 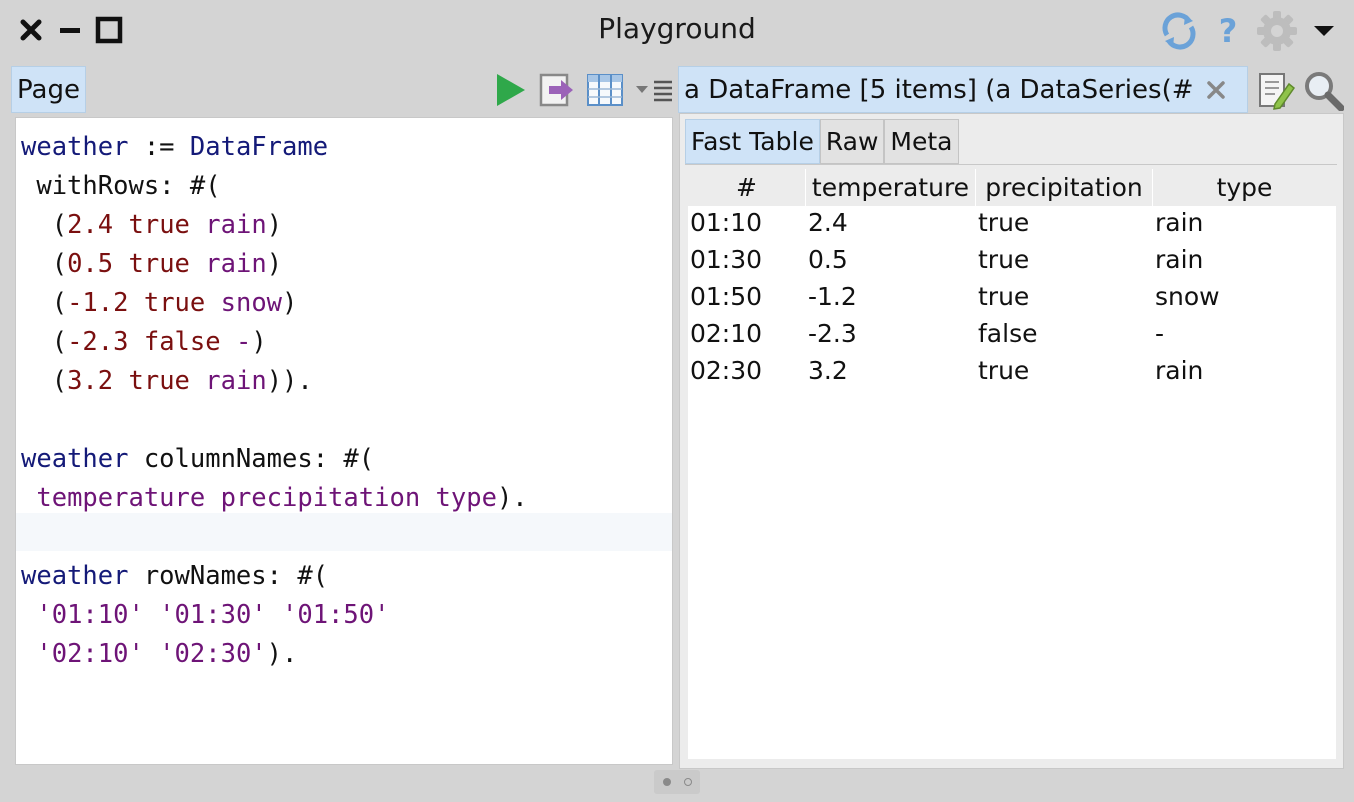 What do you see at coordinates (274, 498) in the screenshot?
I see `code-line: temperature precipitation type).` at bounding box center [274, 498].